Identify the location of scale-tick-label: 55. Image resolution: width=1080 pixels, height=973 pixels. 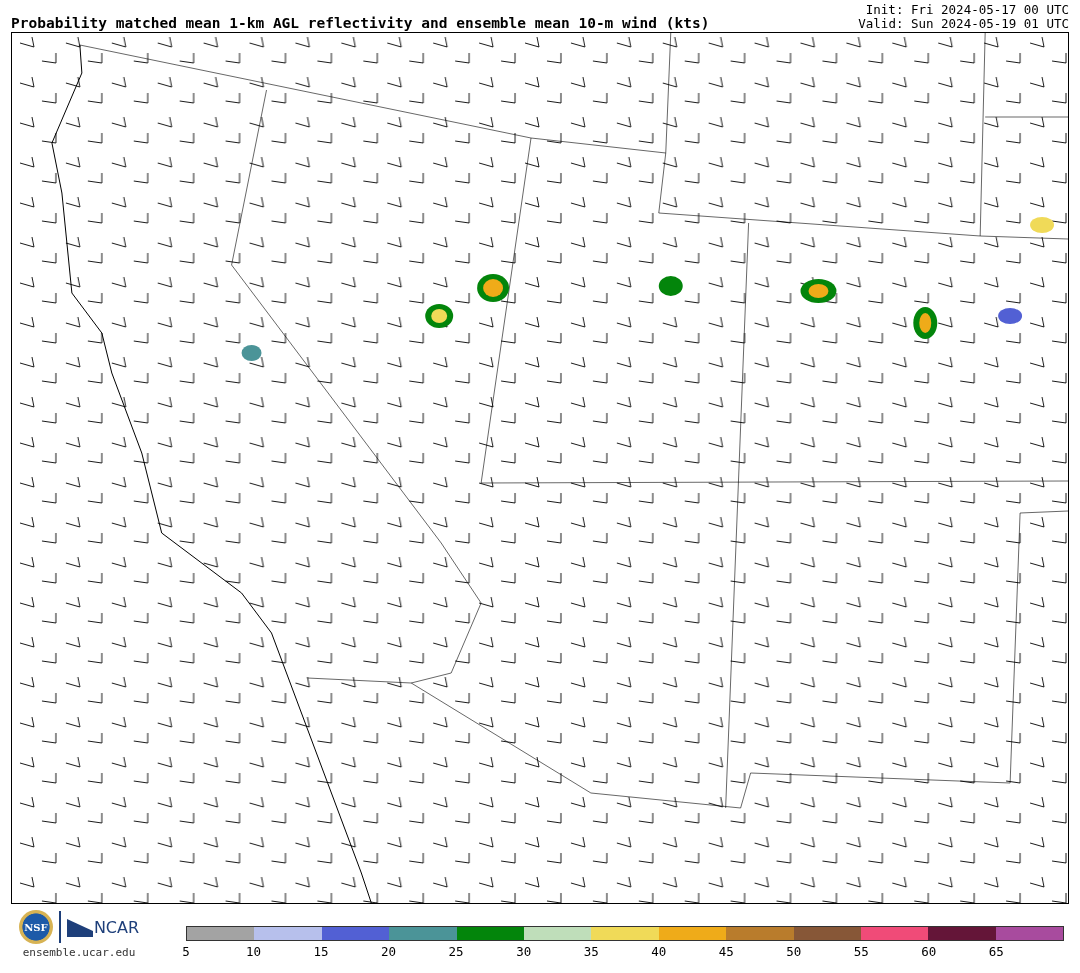
(861, 951).